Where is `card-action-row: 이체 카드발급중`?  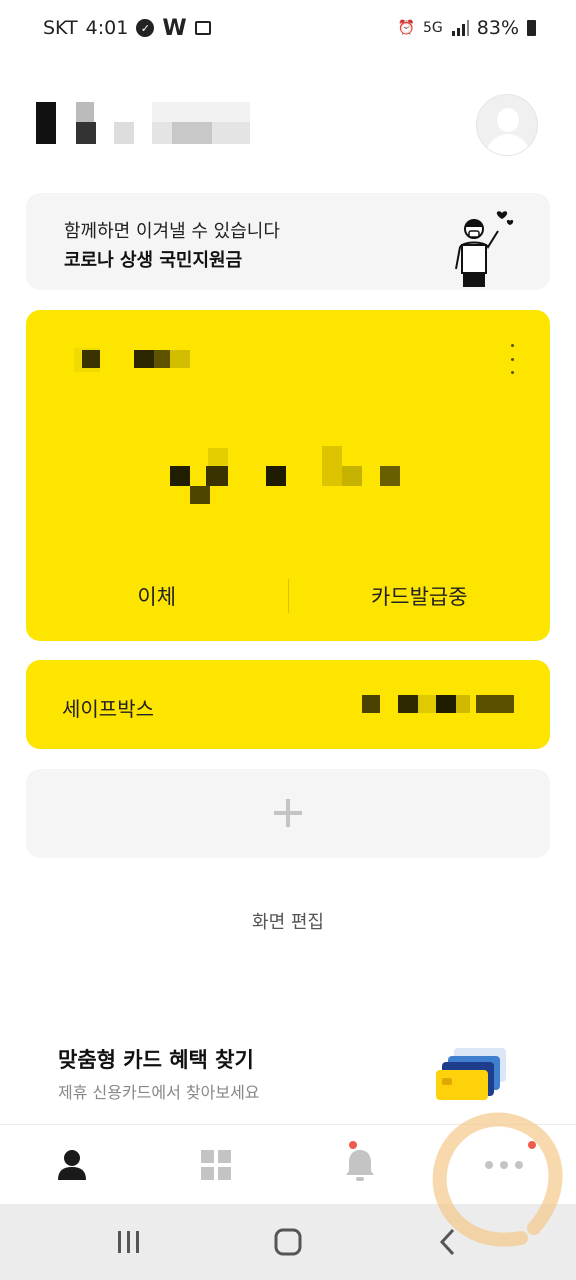 card-action-row: 이체 카드발급중 is located at coordinates (288, 596).